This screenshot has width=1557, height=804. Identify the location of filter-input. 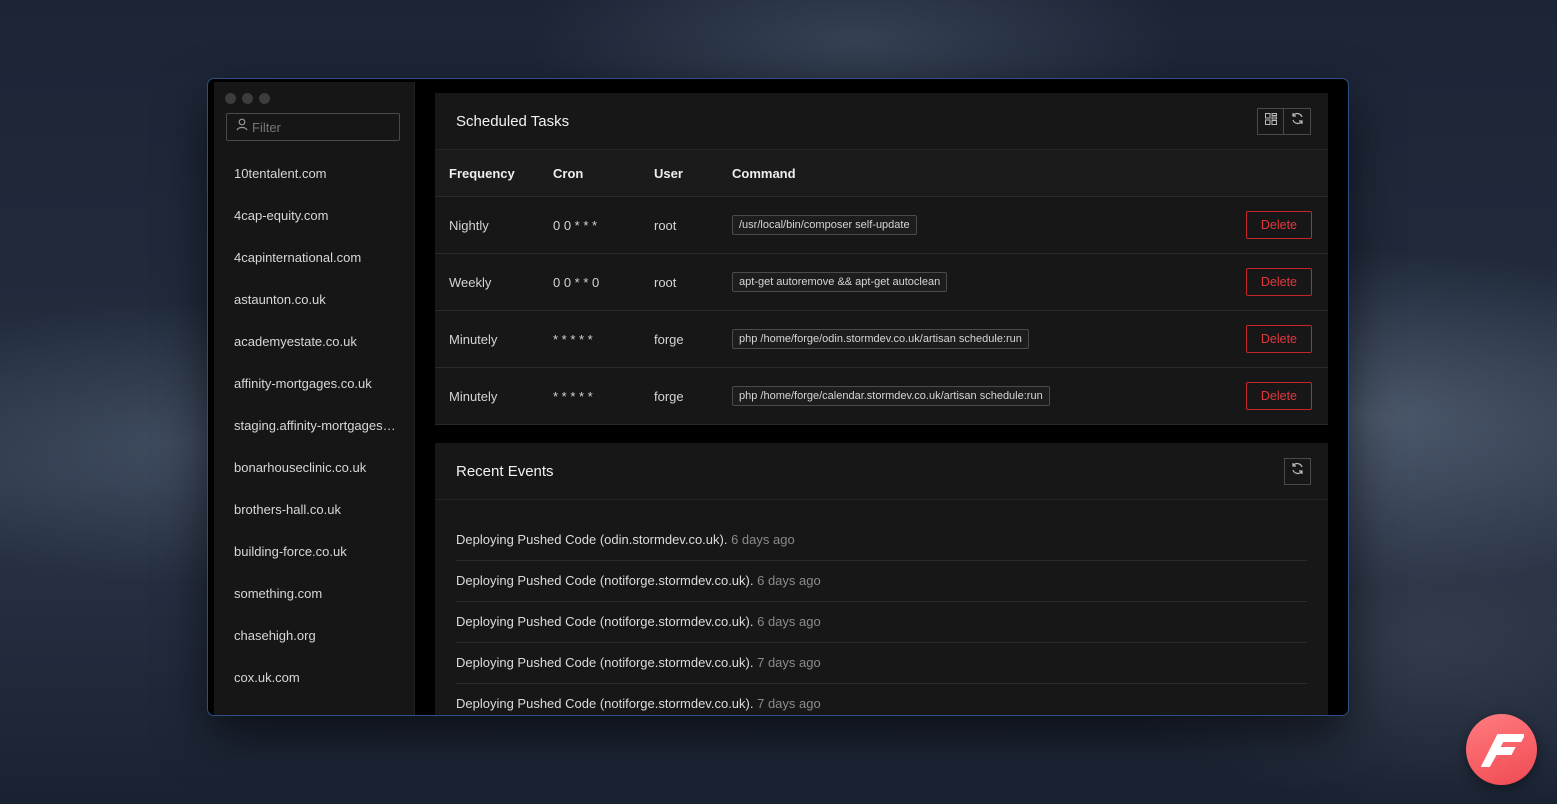
(322, 127).